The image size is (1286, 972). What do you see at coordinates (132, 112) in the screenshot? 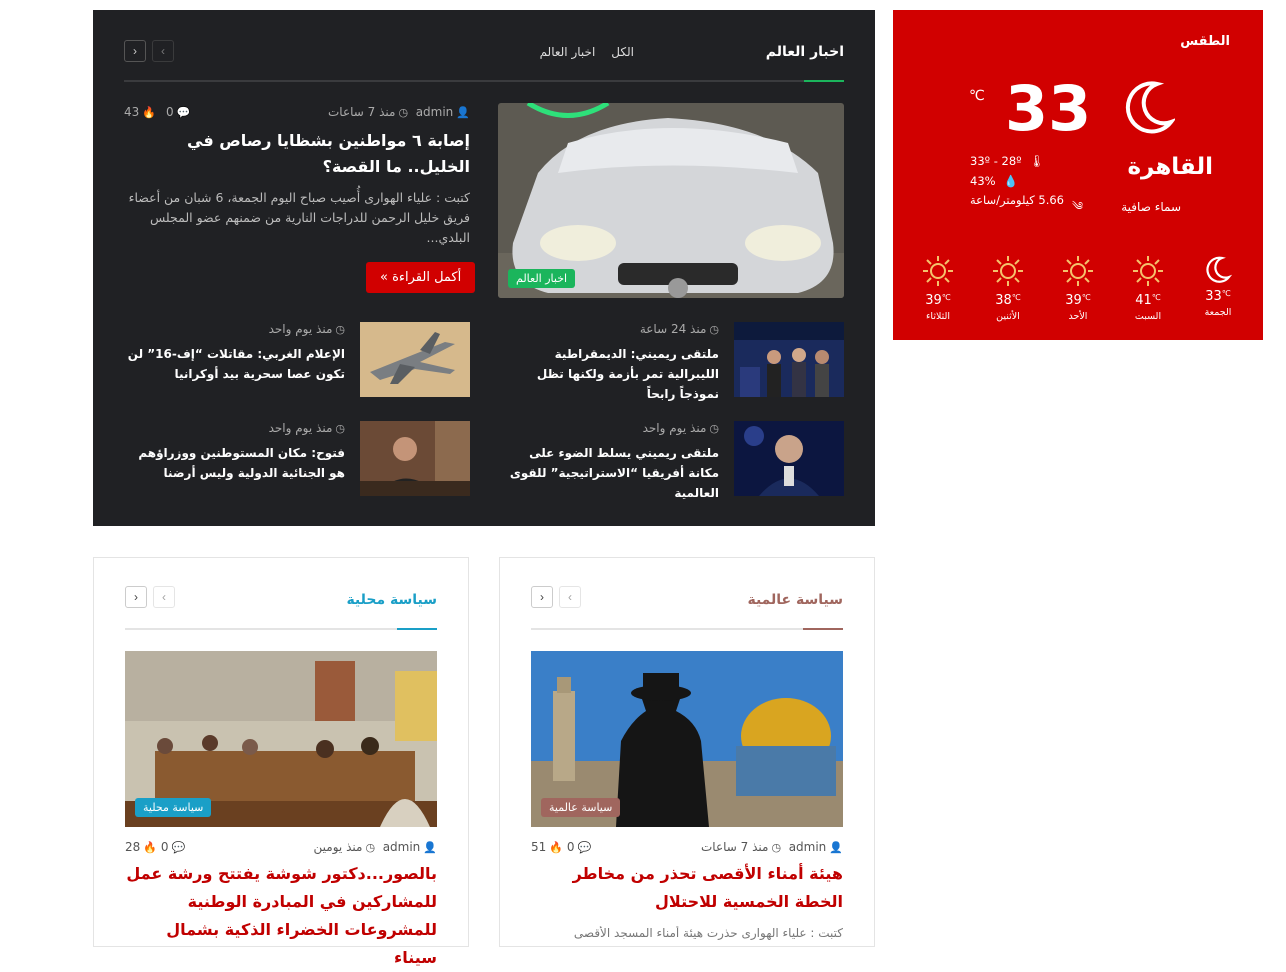
I see `featured-views: 43` at bounding box center [132, 112].